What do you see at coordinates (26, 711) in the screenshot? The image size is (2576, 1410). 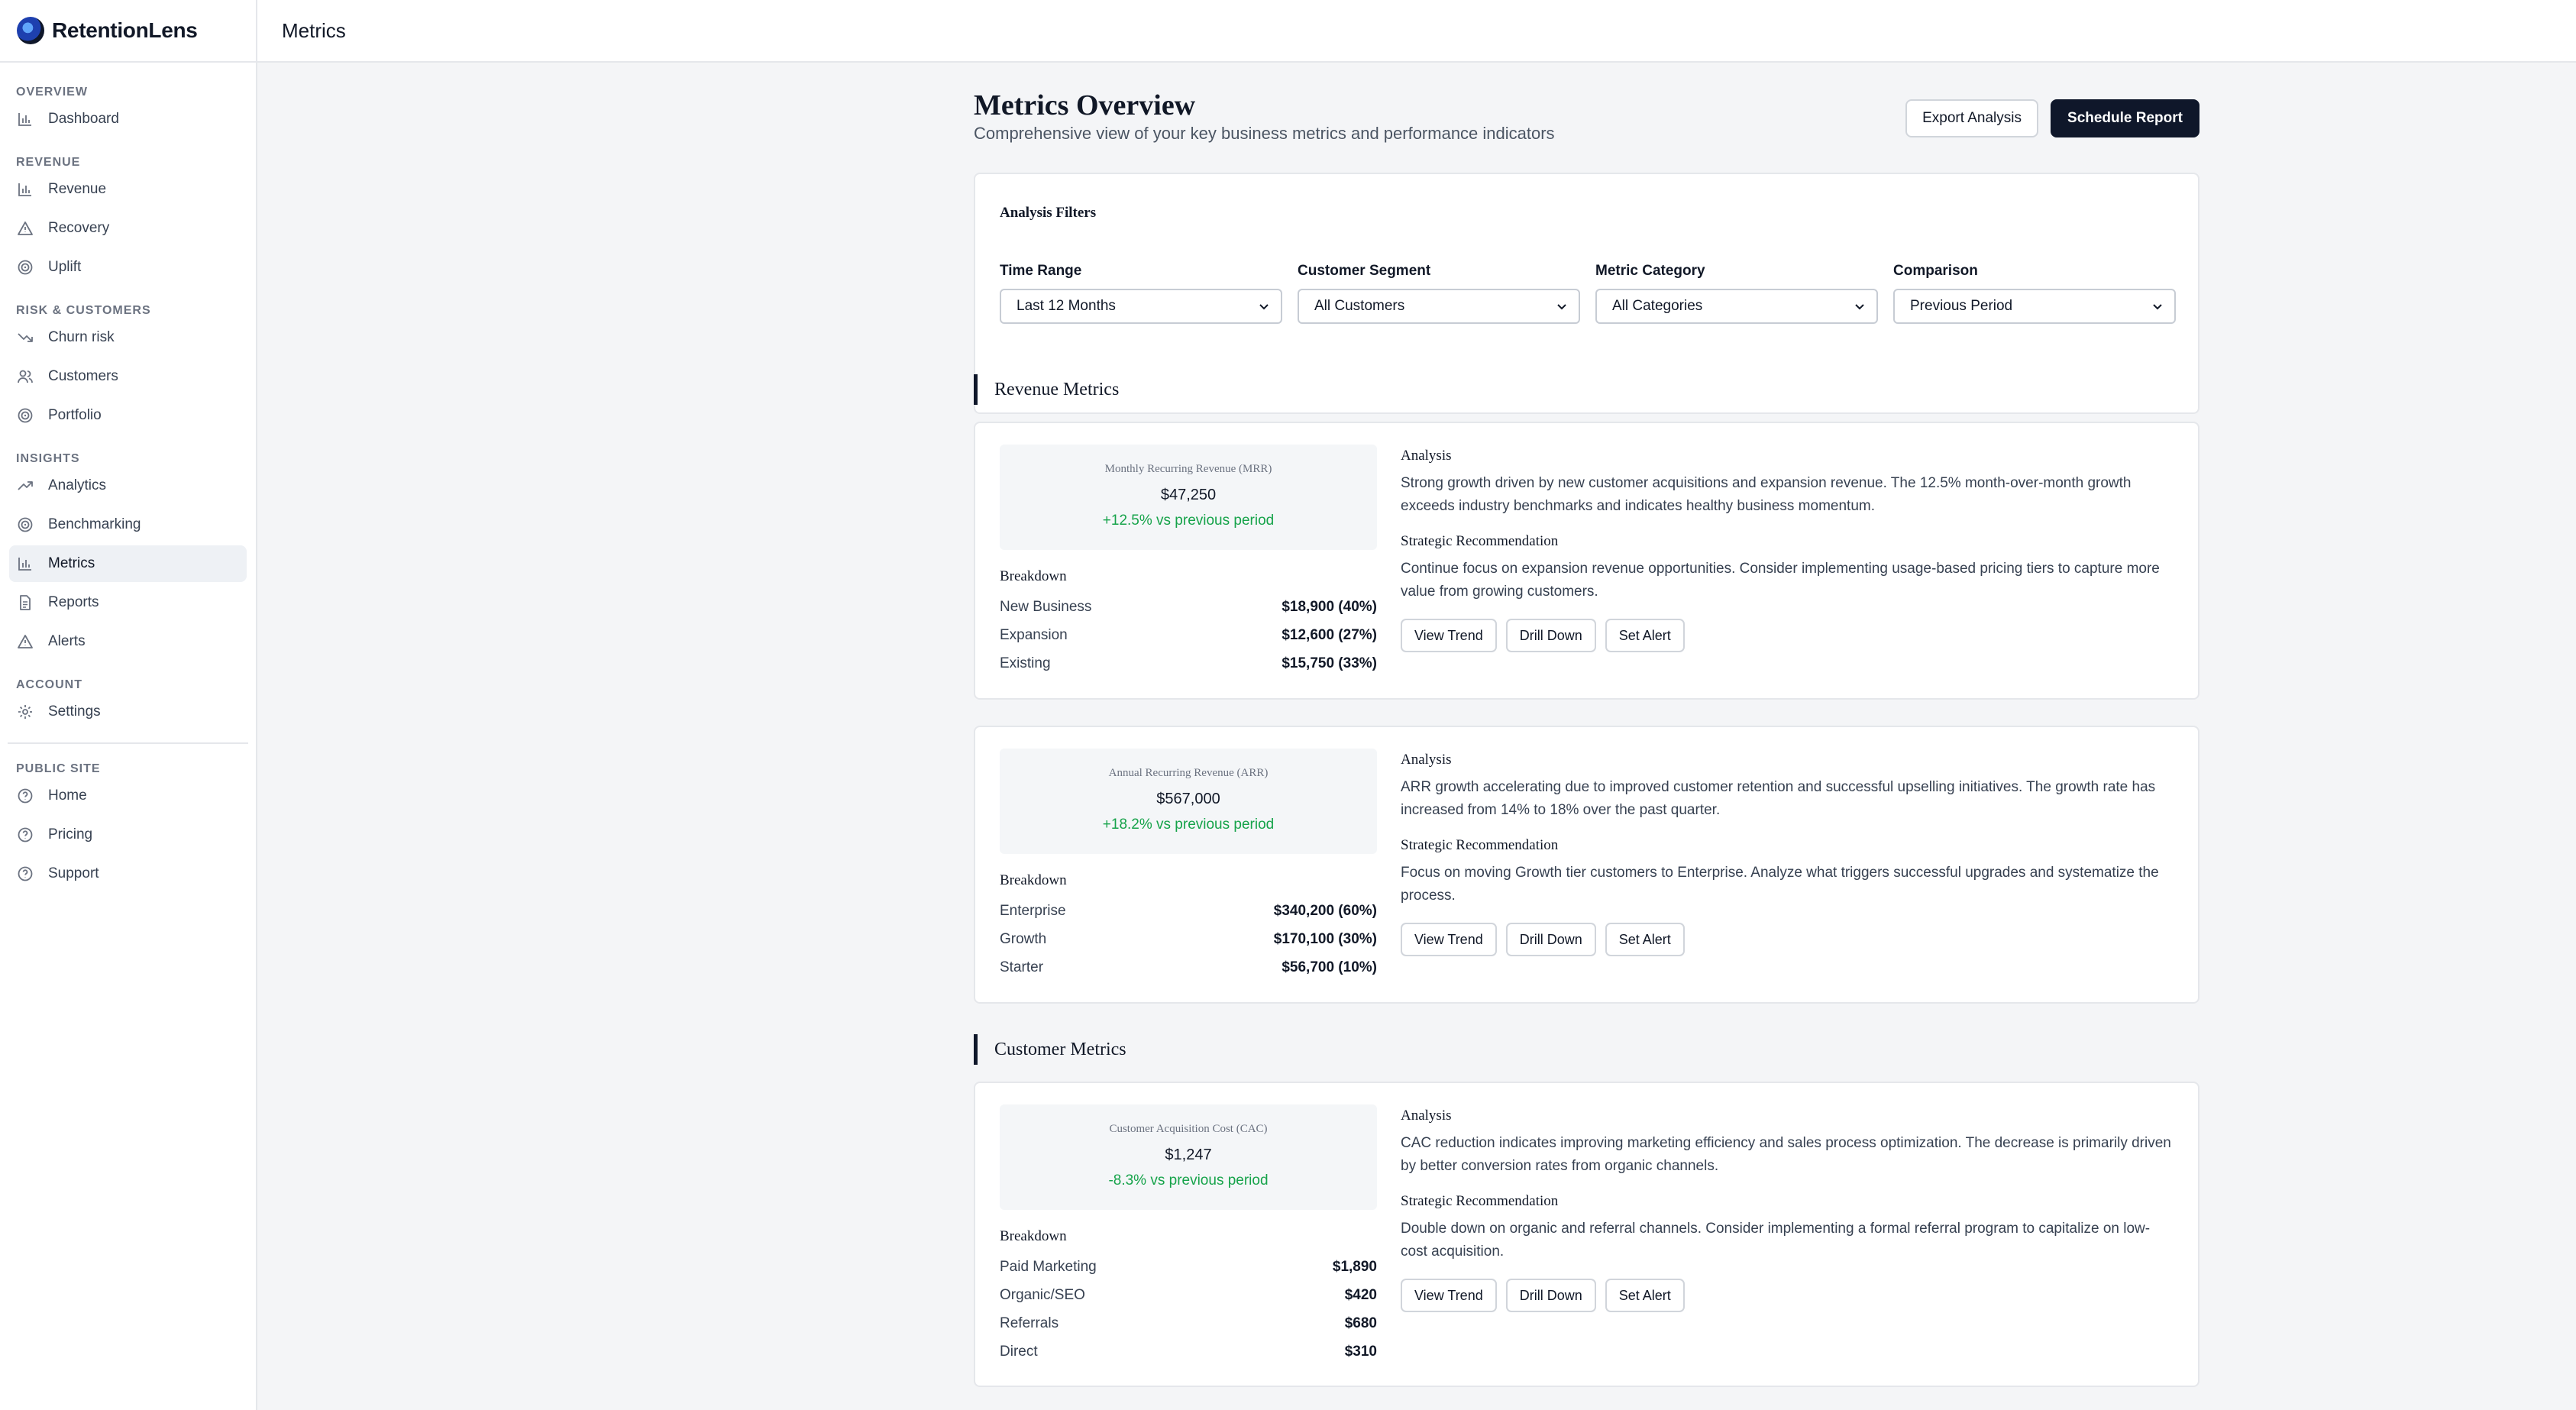 I see `gear-icon` at bounding box center [26, 711].